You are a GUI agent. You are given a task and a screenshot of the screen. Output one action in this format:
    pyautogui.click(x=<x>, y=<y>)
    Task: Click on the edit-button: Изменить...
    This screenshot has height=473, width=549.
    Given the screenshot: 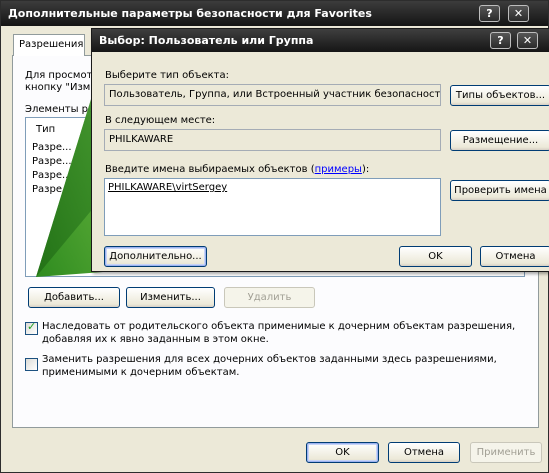 What is the action you would take?
    pyautogui.click(x=170, y=297)
    